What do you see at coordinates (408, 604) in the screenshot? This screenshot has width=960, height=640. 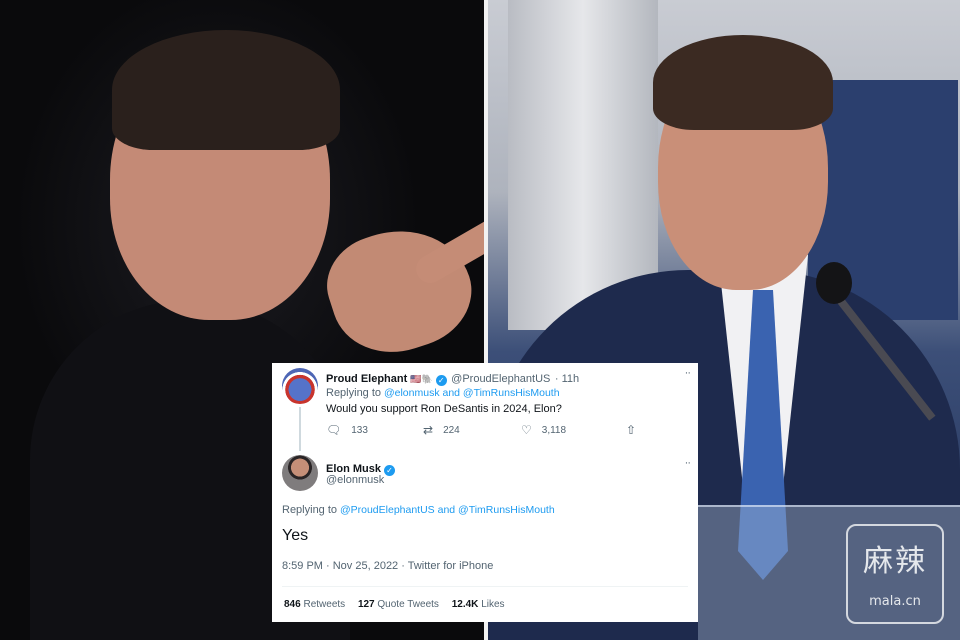 I see `quote-tweets-label: Quote Tweets` at bounding box center [408, 604].